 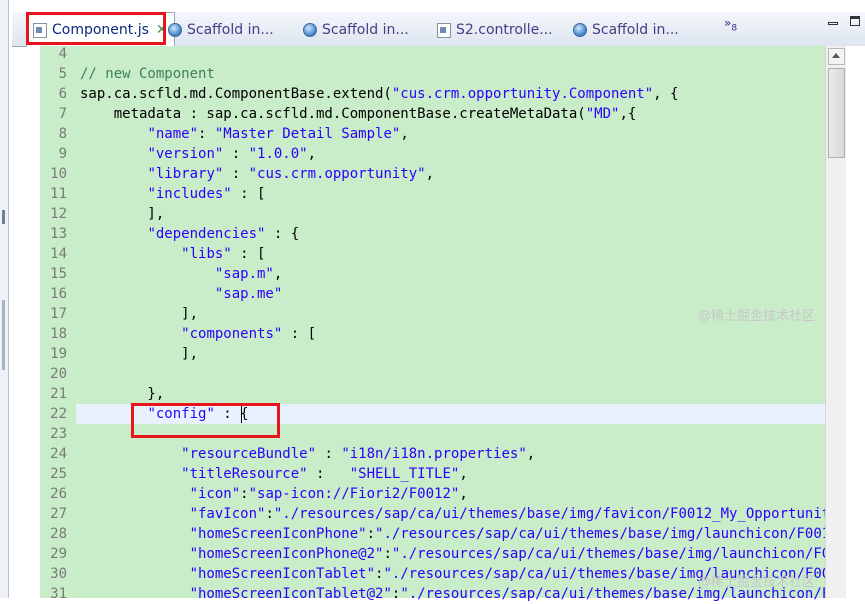 I want to click on code-line: "titleResource" : "SHELL_TITLE",, so click(x=274, y=474).